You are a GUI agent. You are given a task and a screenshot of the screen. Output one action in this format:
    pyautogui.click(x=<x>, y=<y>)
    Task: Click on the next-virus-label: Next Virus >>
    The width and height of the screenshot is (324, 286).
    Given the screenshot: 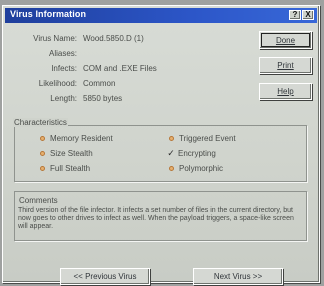 What is the action you would take?
    pyautogui.click(x=238, y=276)
    